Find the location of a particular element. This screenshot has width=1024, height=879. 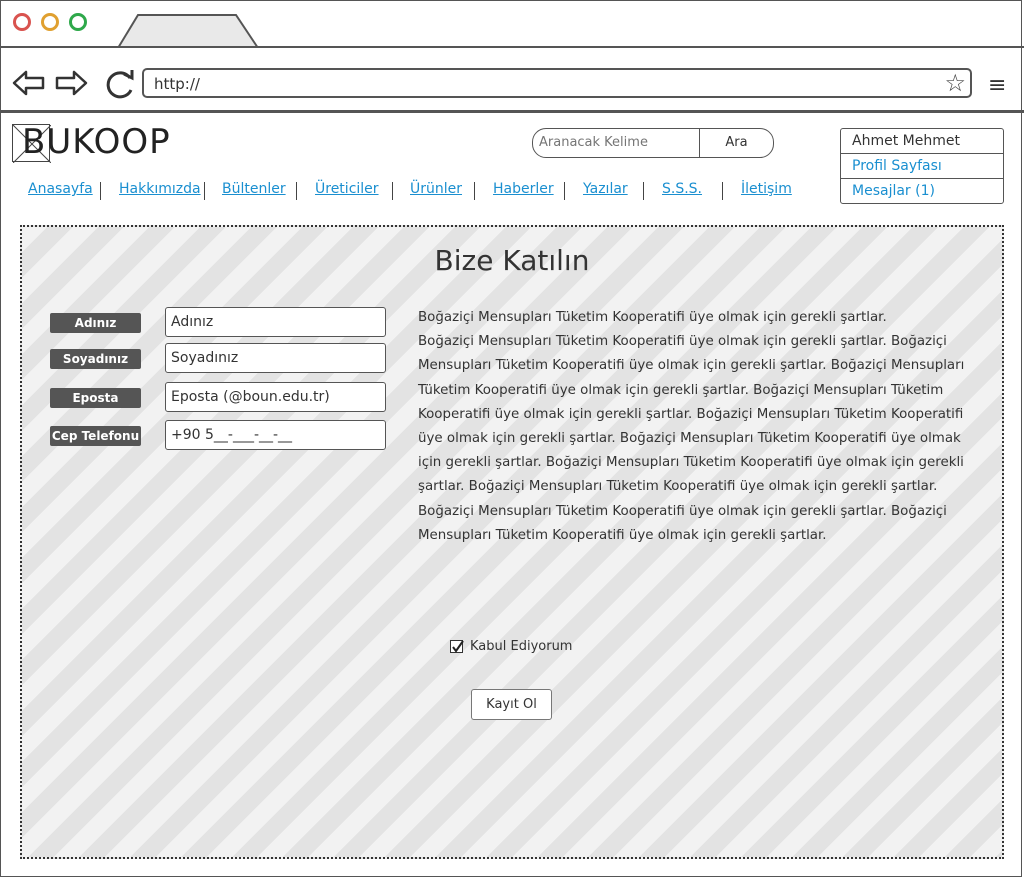

back-arrow-icon is located at coordinates (29, 86).